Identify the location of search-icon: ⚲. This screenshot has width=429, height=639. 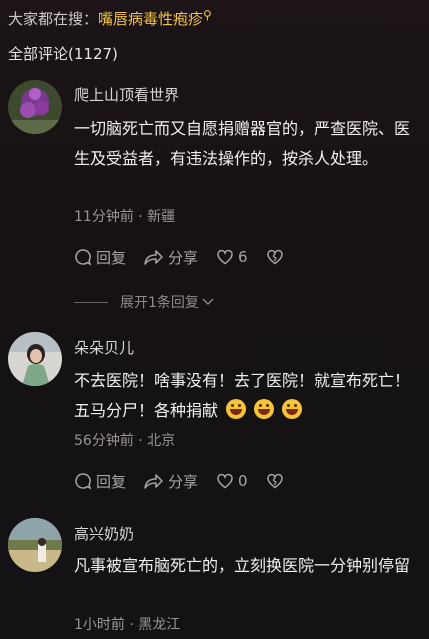
(207, 15).